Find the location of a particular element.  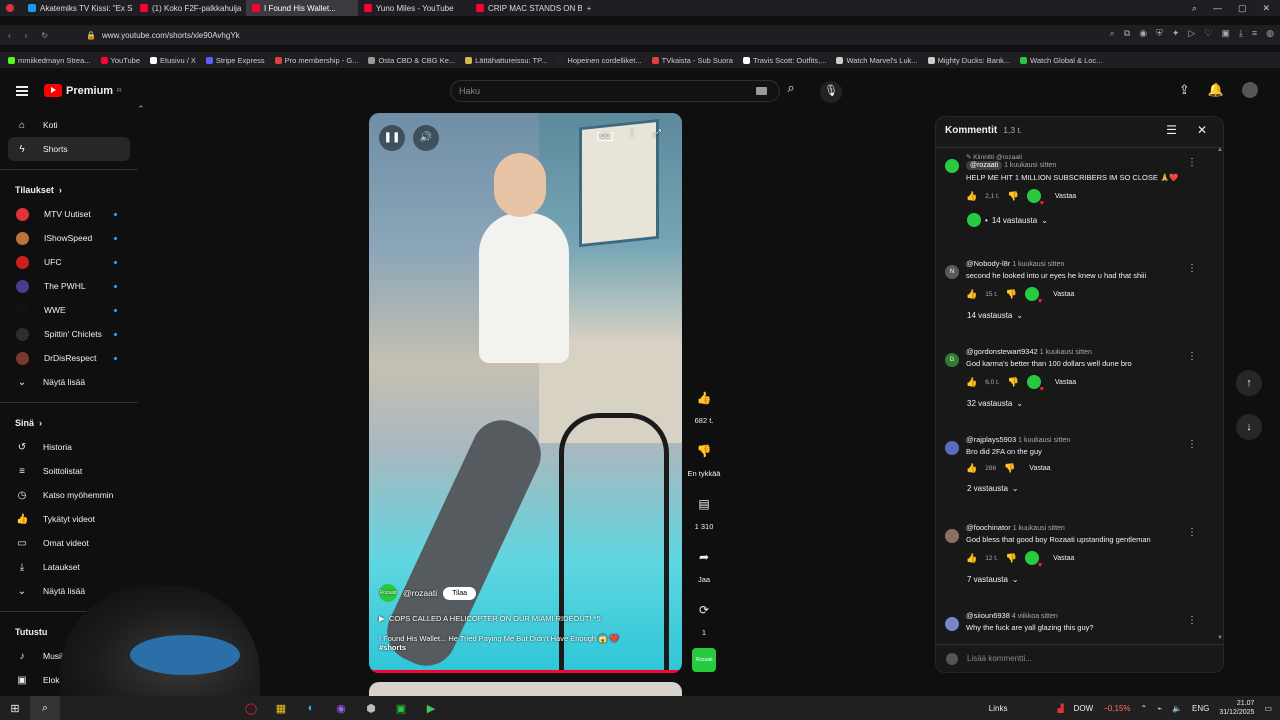

view-replies-button: 32 vastausta ⌄ is located at coordinates (1095, 403).